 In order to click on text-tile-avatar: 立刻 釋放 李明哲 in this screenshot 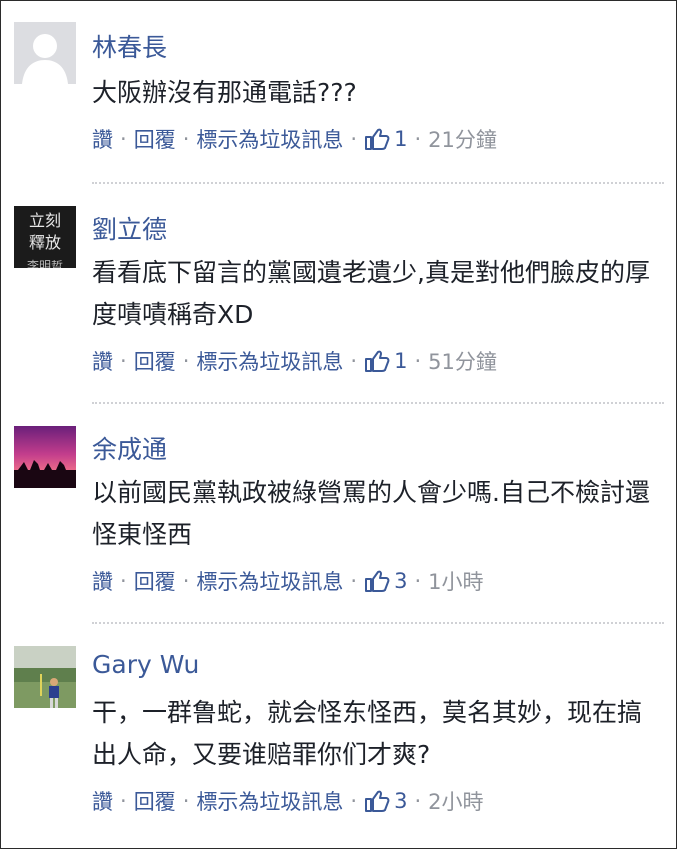, I will do `click(45, 237)`.